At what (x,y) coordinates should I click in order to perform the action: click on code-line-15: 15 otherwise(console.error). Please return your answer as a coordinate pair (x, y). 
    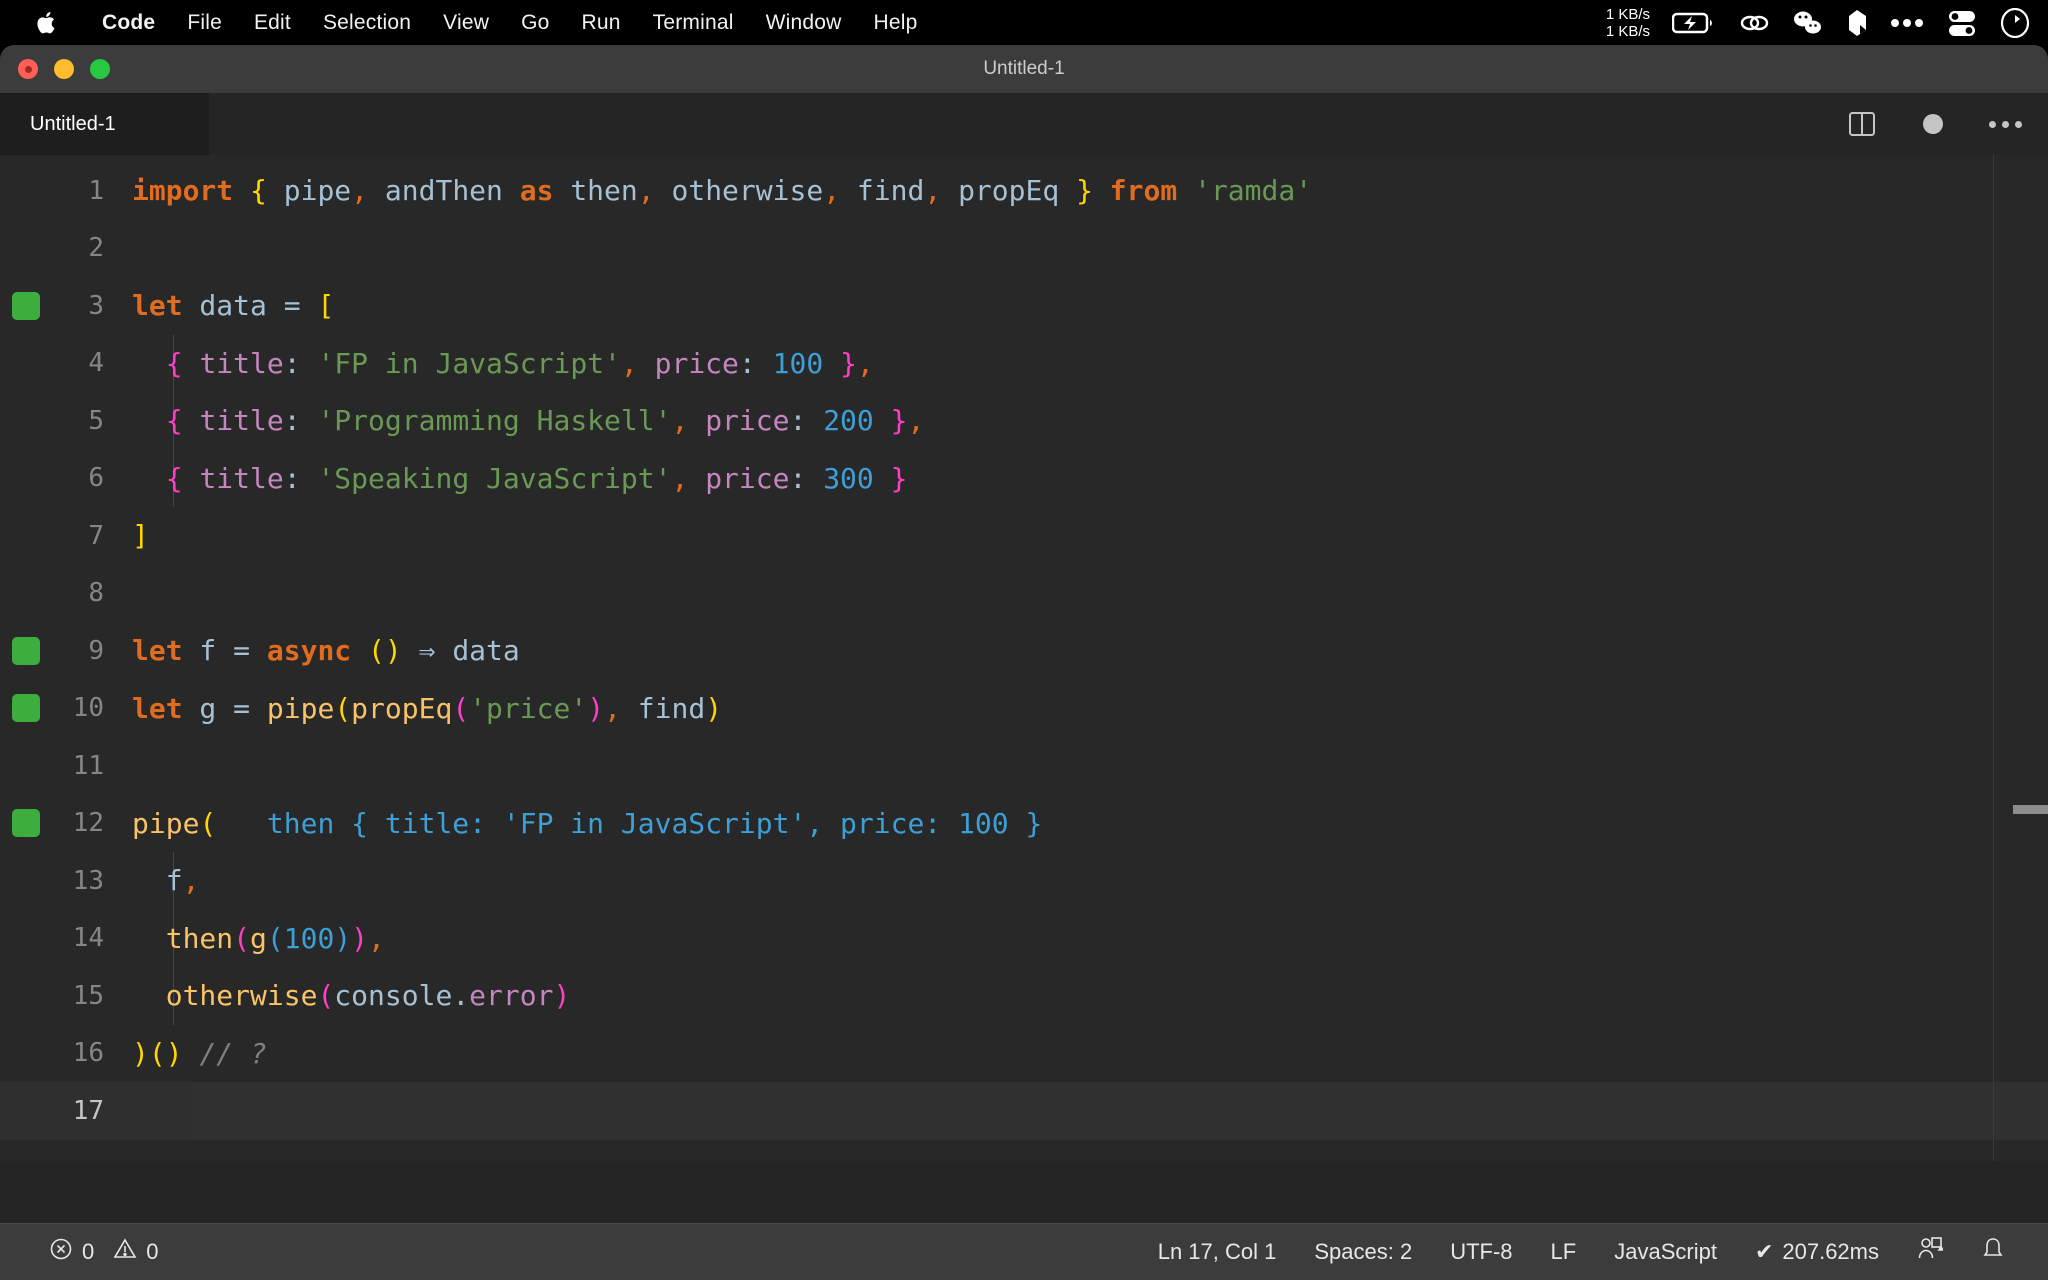
    Looking at the image, I should click on (1024, 996).